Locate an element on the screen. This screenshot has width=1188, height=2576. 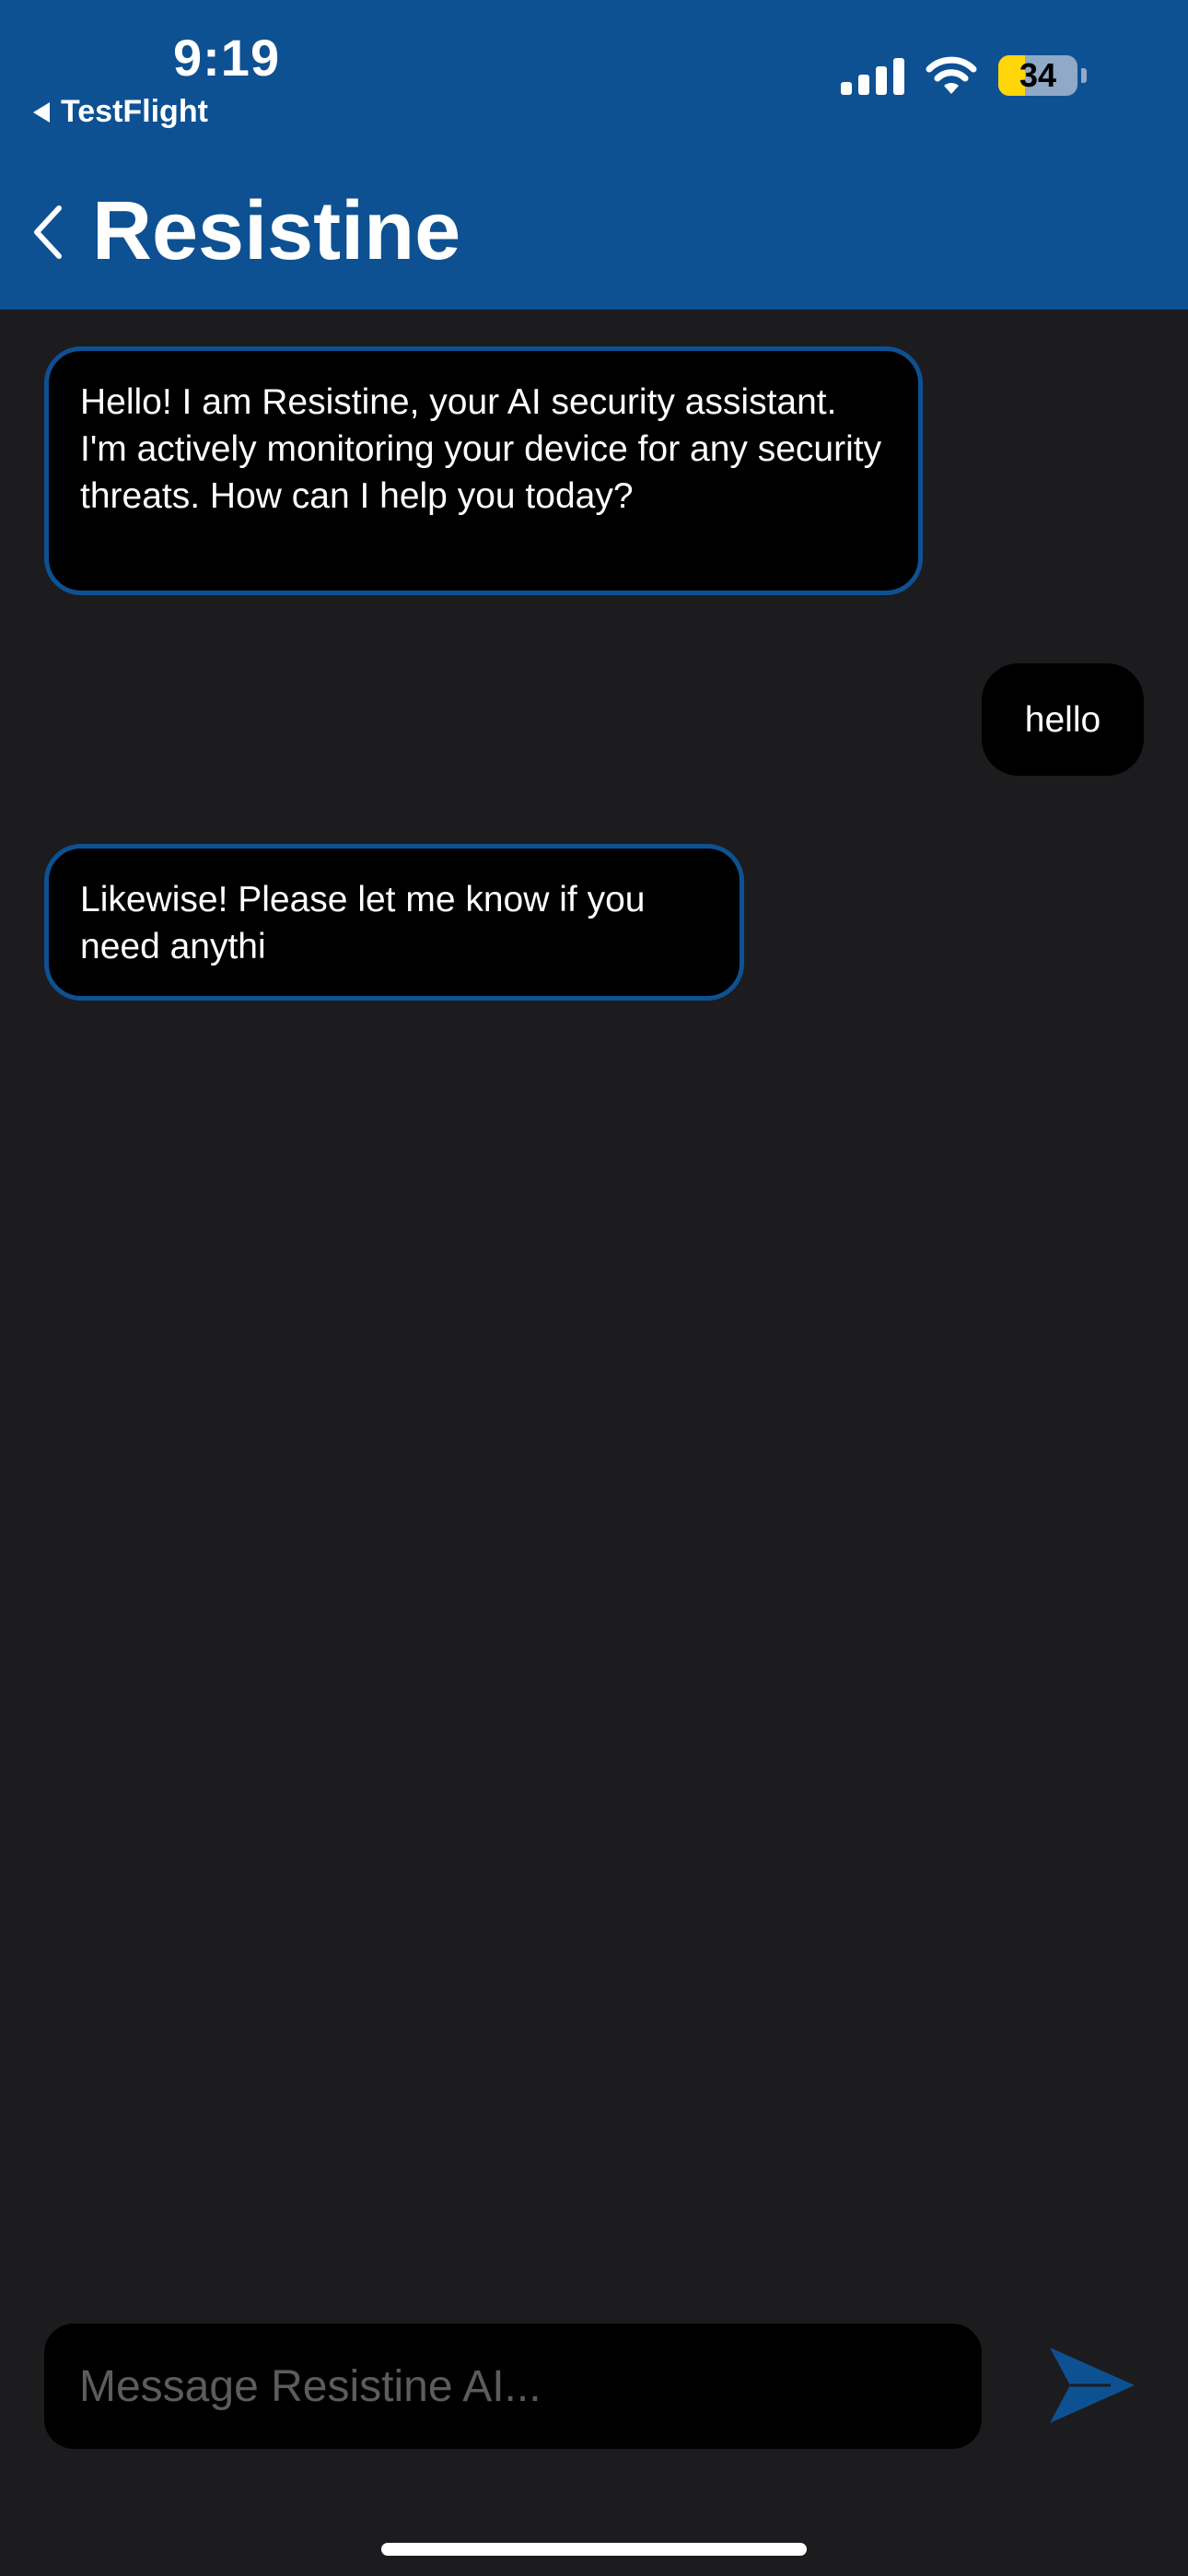
send-button is located at coordinates (1092, 2385).